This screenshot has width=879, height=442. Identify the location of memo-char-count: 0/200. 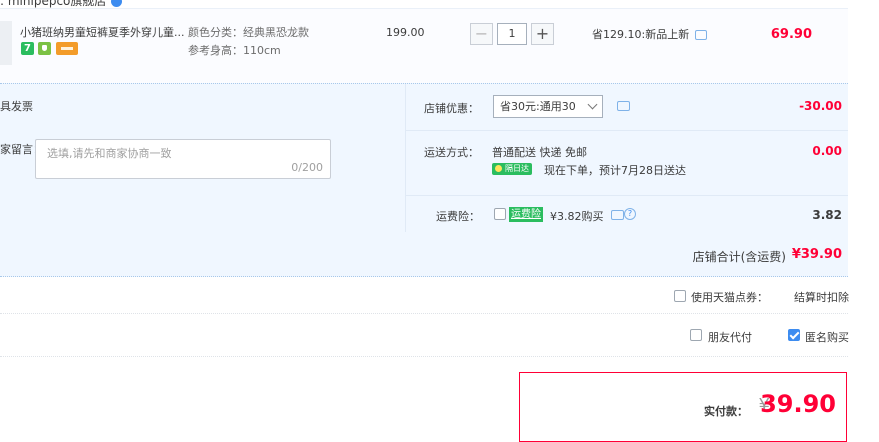
(307, 167).